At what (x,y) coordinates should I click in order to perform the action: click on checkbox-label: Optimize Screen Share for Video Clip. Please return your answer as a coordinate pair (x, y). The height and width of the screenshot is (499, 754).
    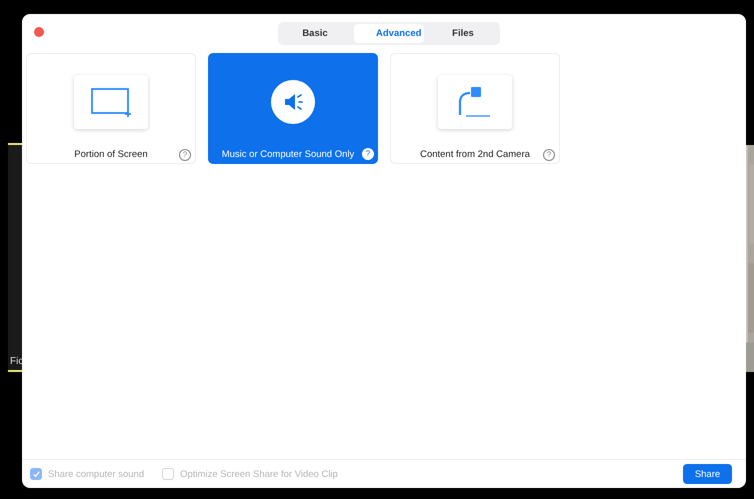
    Looking at the image, I should click on (259, 474).